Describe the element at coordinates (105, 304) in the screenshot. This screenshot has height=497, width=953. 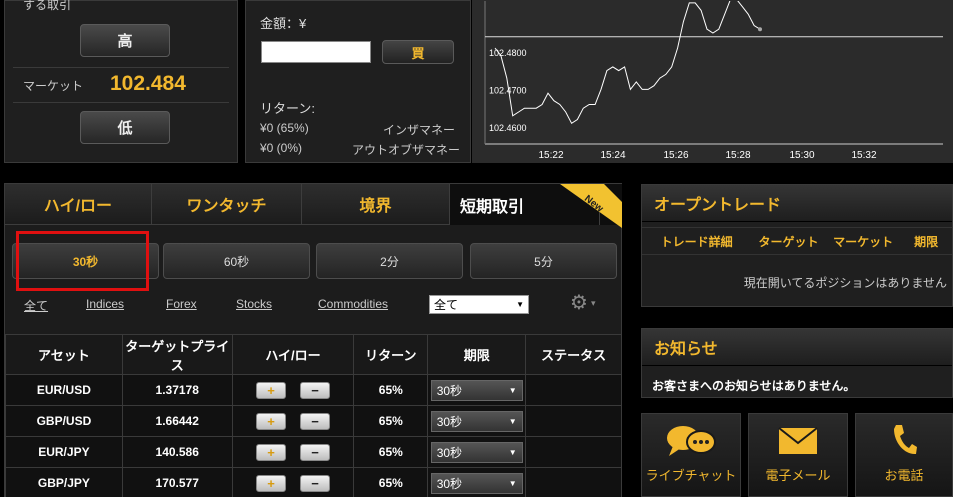
I see `filter-indices: Indices` at that location.